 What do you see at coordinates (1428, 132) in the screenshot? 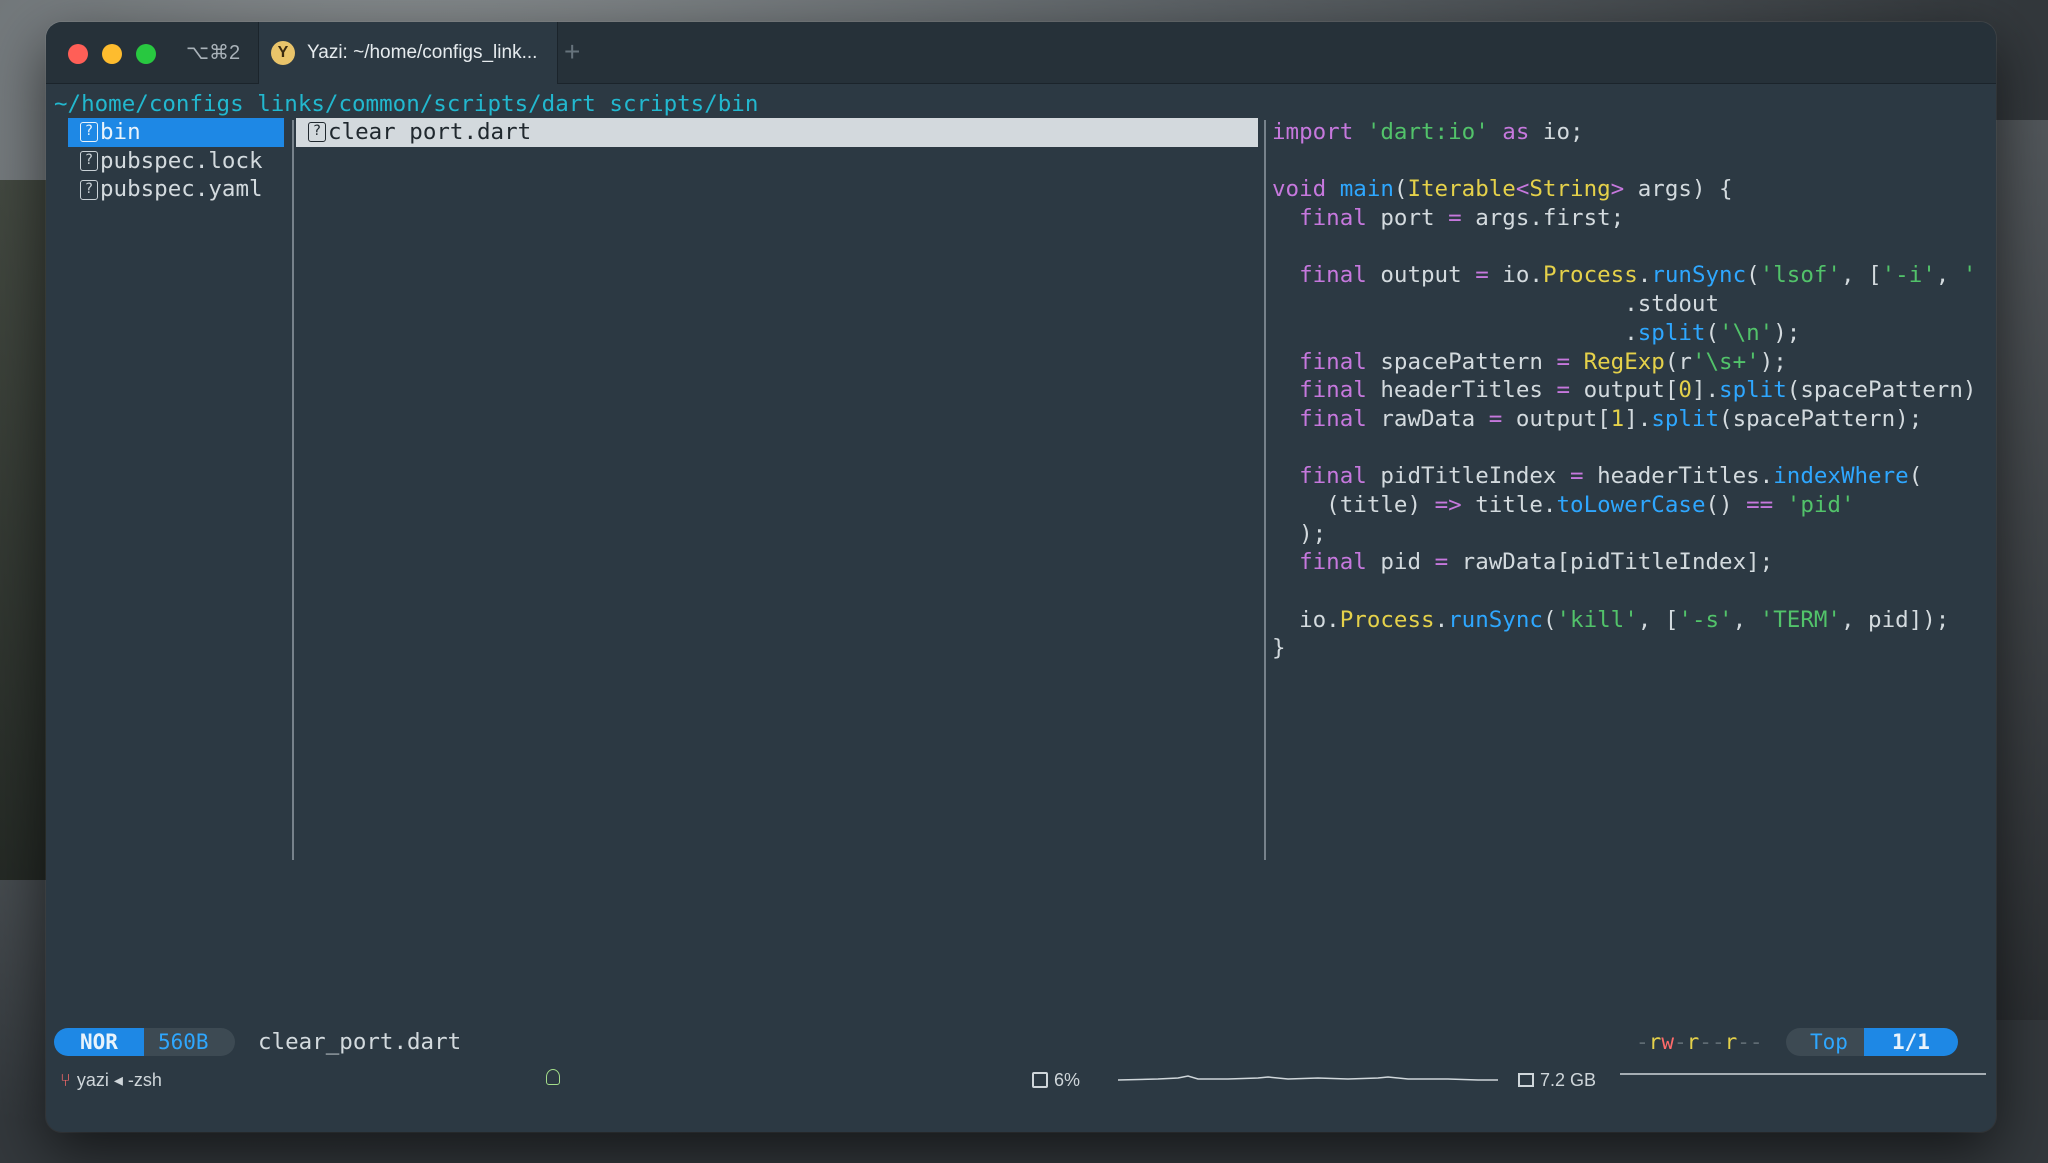
I see `code-line: import 'dart:io' as io;` at bounding box center [1428, 132].